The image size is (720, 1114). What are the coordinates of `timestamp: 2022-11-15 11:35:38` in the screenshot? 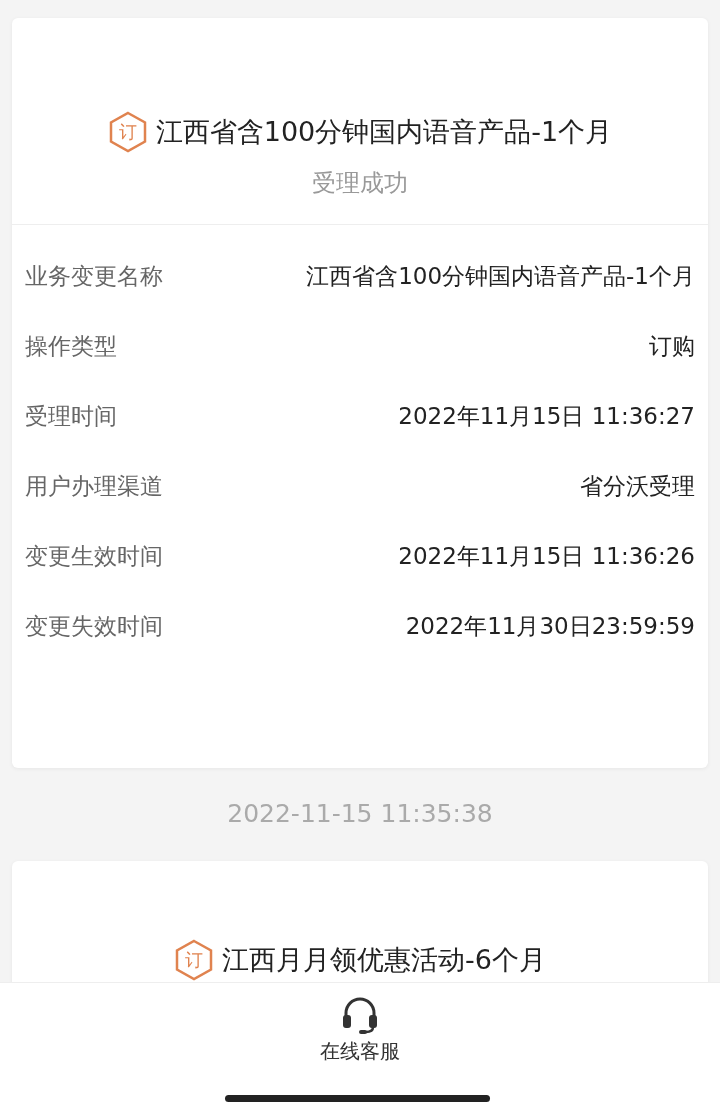 It's located at (360, 814).